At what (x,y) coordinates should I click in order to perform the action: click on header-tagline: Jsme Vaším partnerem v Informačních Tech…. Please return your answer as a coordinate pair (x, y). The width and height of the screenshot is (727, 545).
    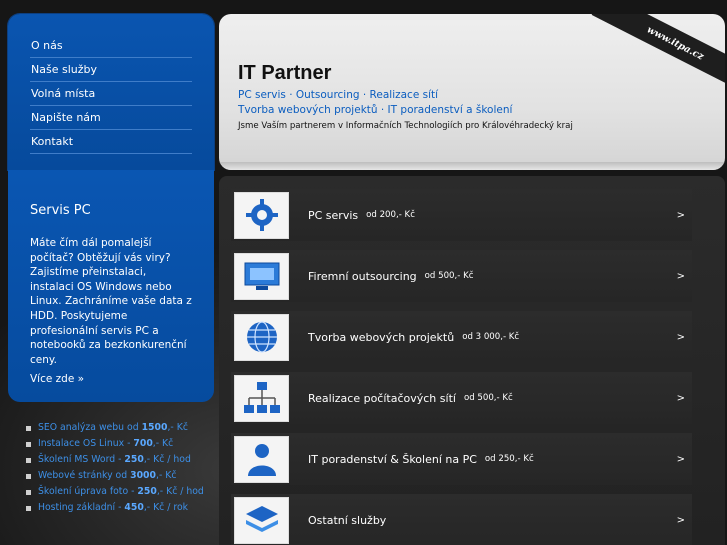
    Looking at the image, I should click on (405, 126).